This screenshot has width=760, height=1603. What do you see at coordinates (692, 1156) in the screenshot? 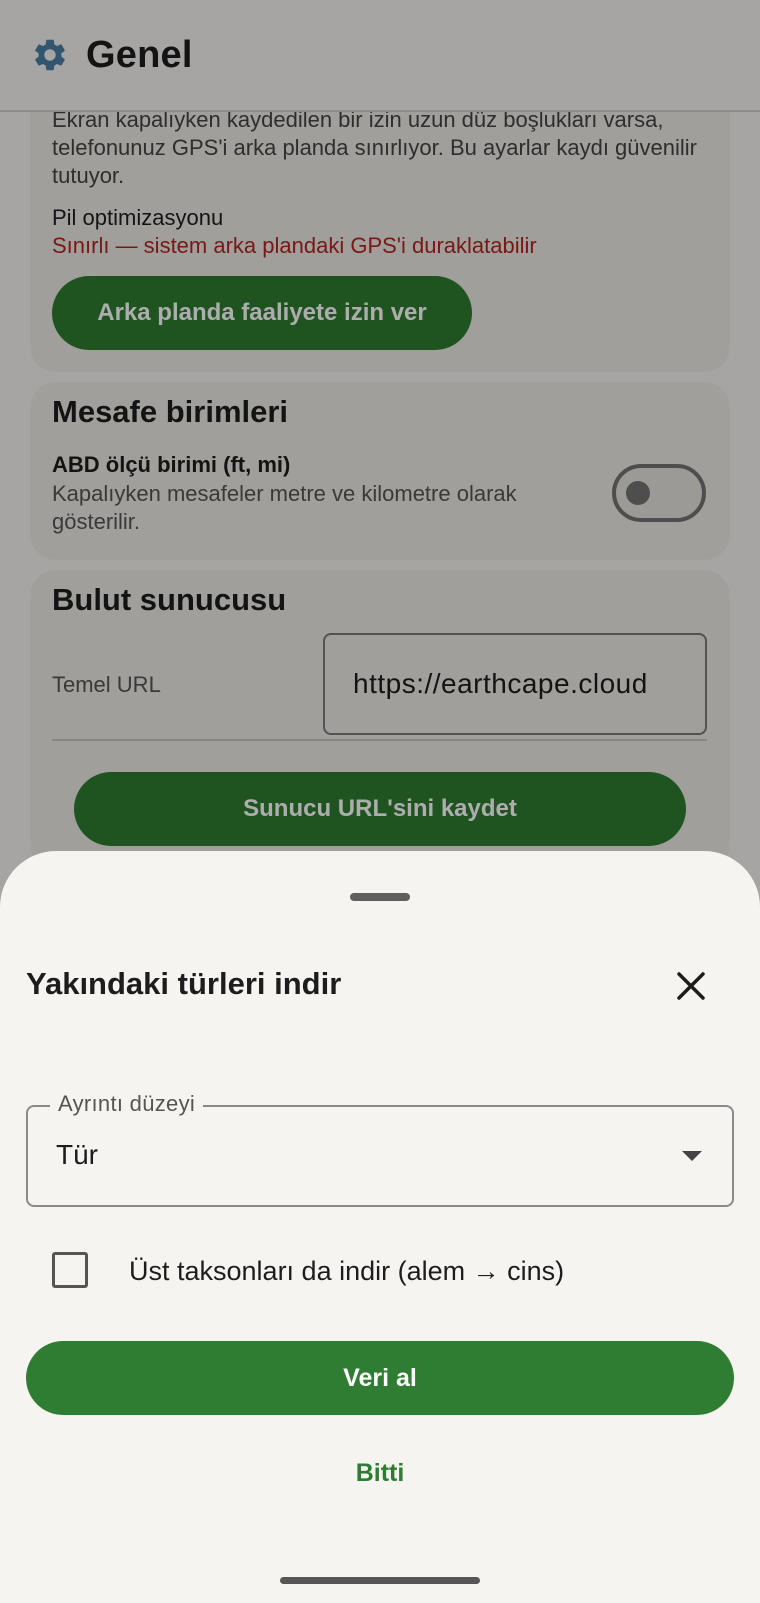
I see `dropdown-arrow-icon` at bounding box center [692, 1156].